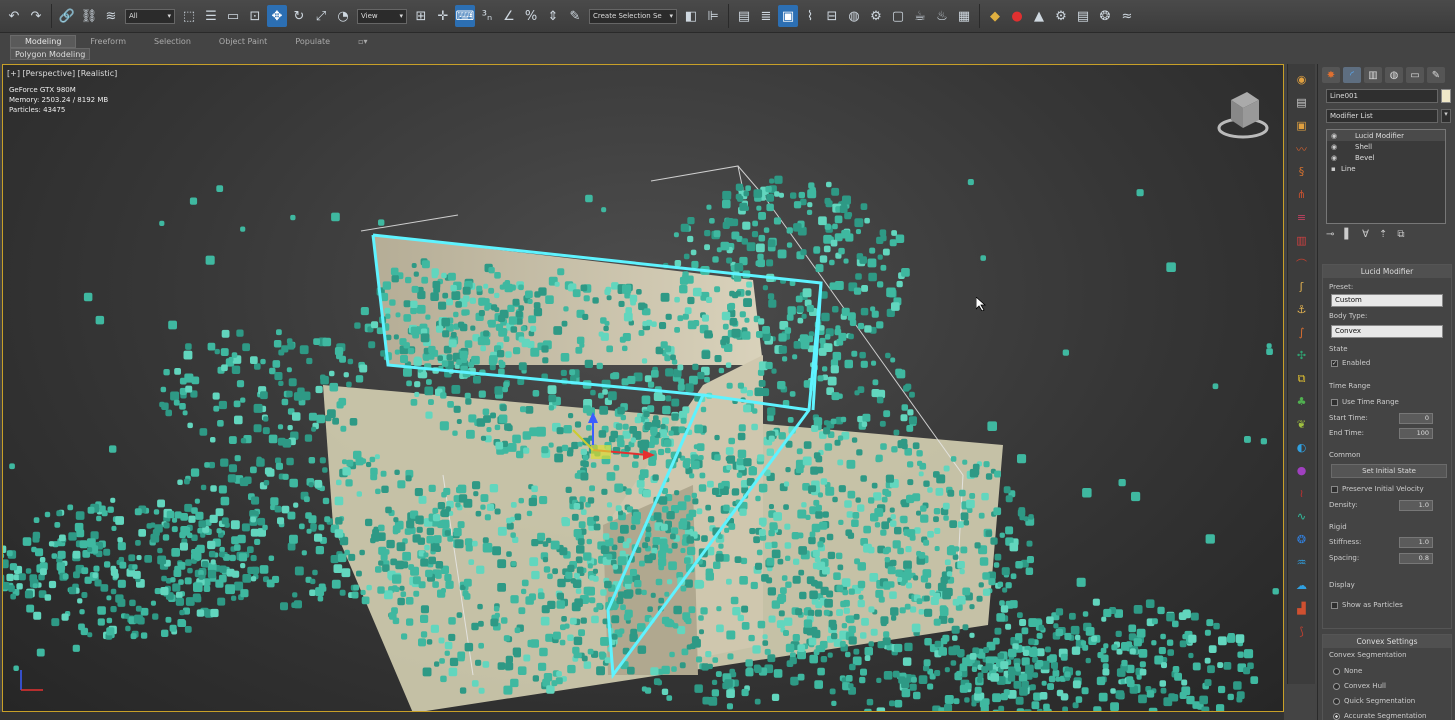  I want to click on redo-icon: ↷, so click(36, 16).